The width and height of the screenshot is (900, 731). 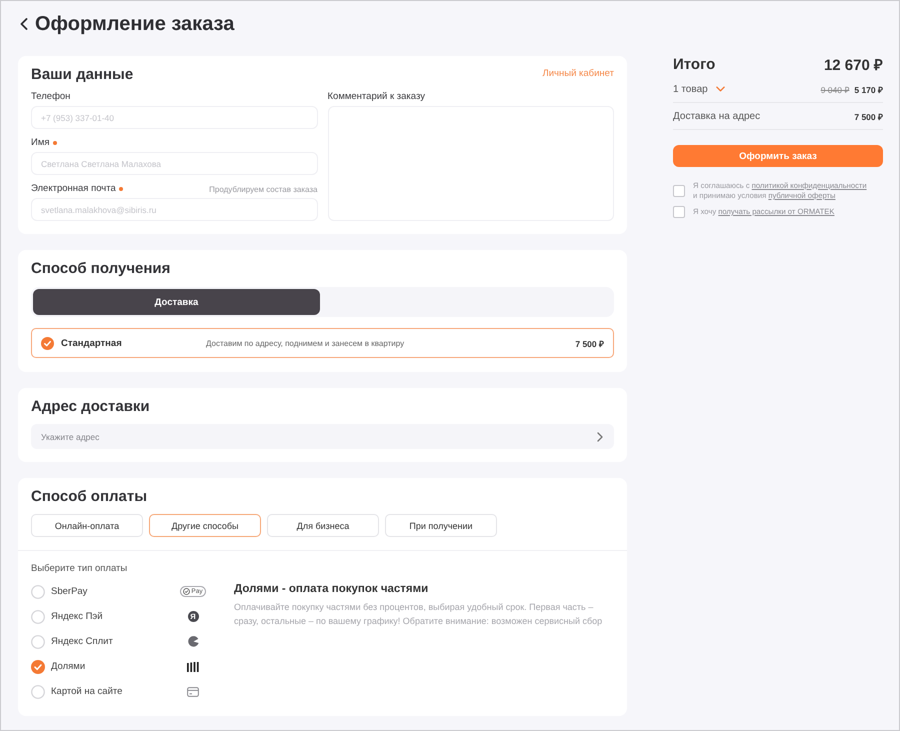 I want to click on chevron-down-icon, so click(x=720, y=89).